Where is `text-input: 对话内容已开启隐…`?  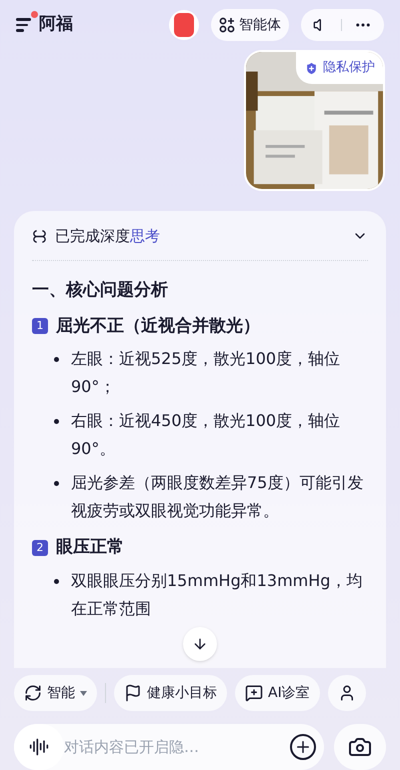
text-input: 对话内容已开启隐… is located at coordinates (177, 747).